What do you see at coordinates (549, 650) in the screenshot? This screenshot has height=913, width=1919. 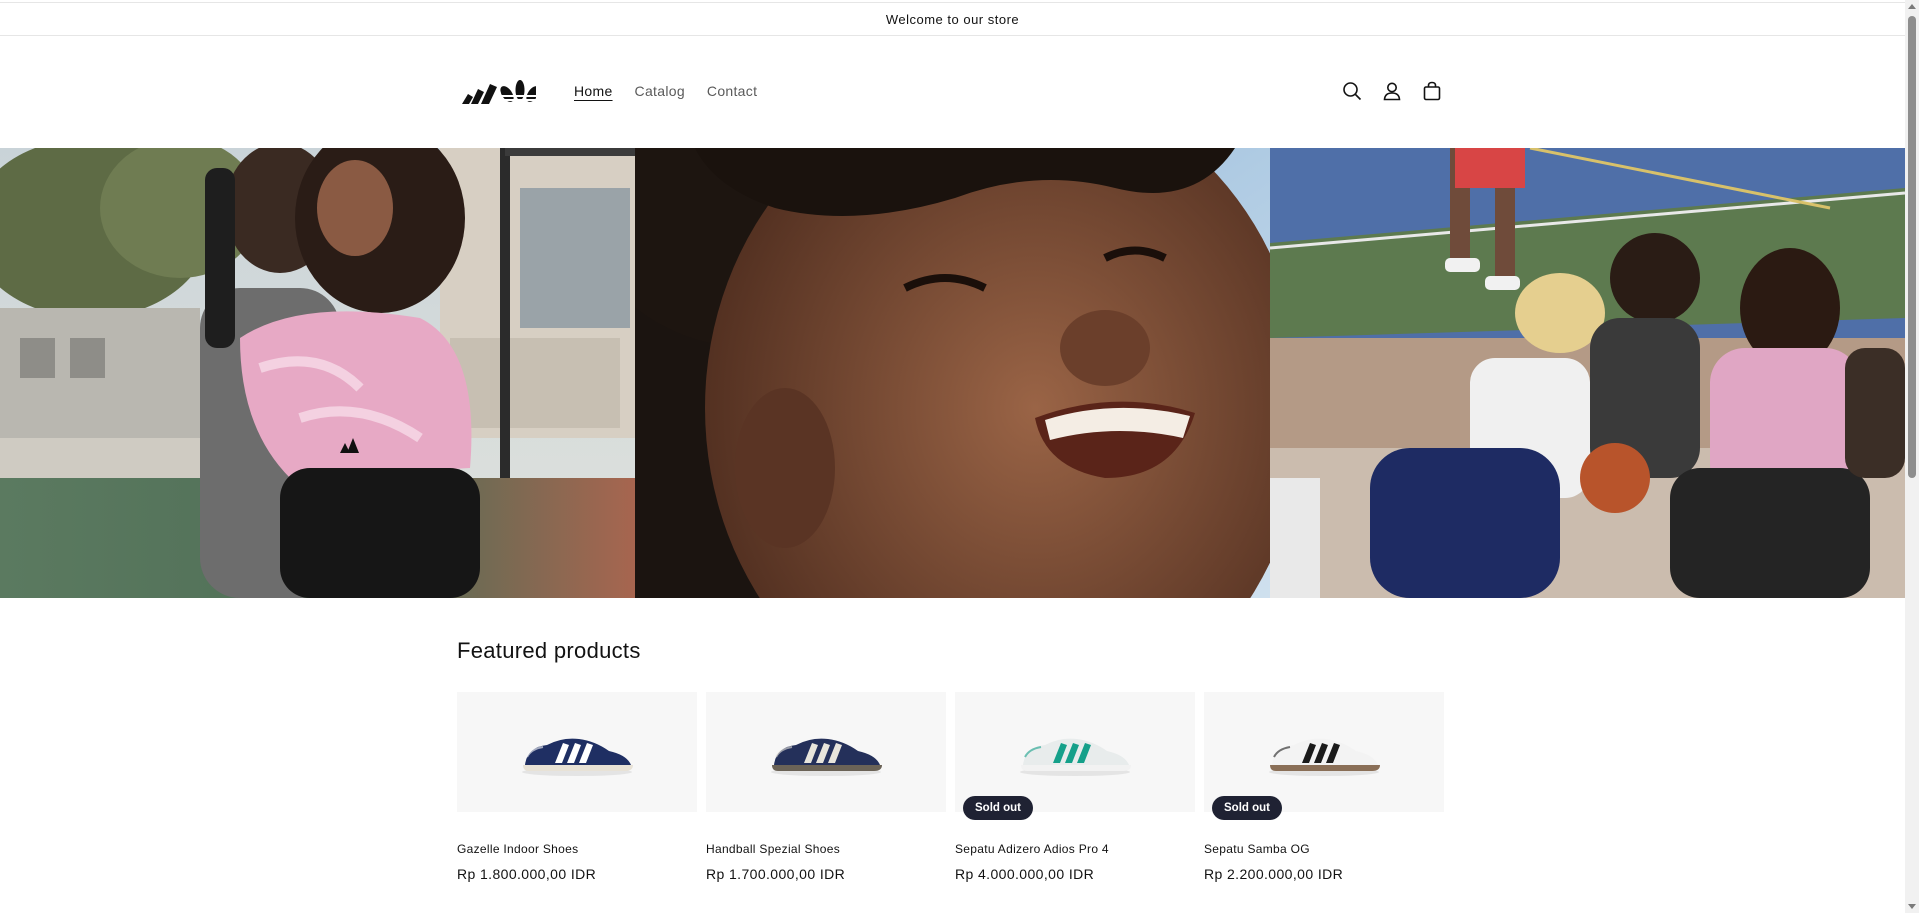 I see `featured-products-title: Featured products` at bounding box center [549, 650].